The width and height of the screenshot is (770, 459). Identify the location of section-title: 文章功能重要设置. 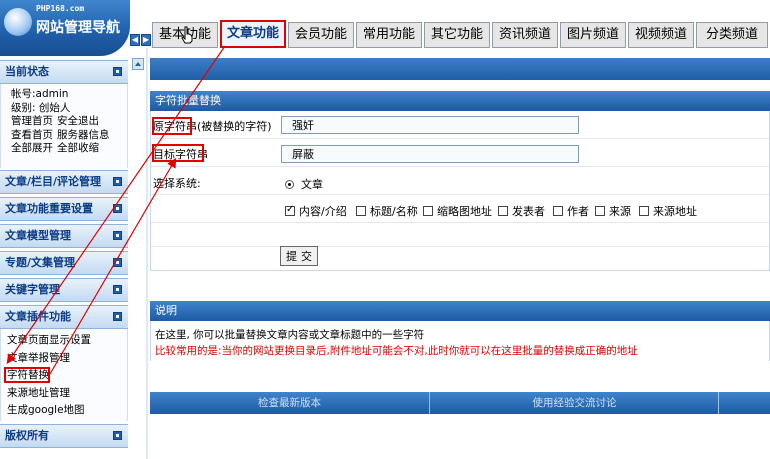
(49, 208).